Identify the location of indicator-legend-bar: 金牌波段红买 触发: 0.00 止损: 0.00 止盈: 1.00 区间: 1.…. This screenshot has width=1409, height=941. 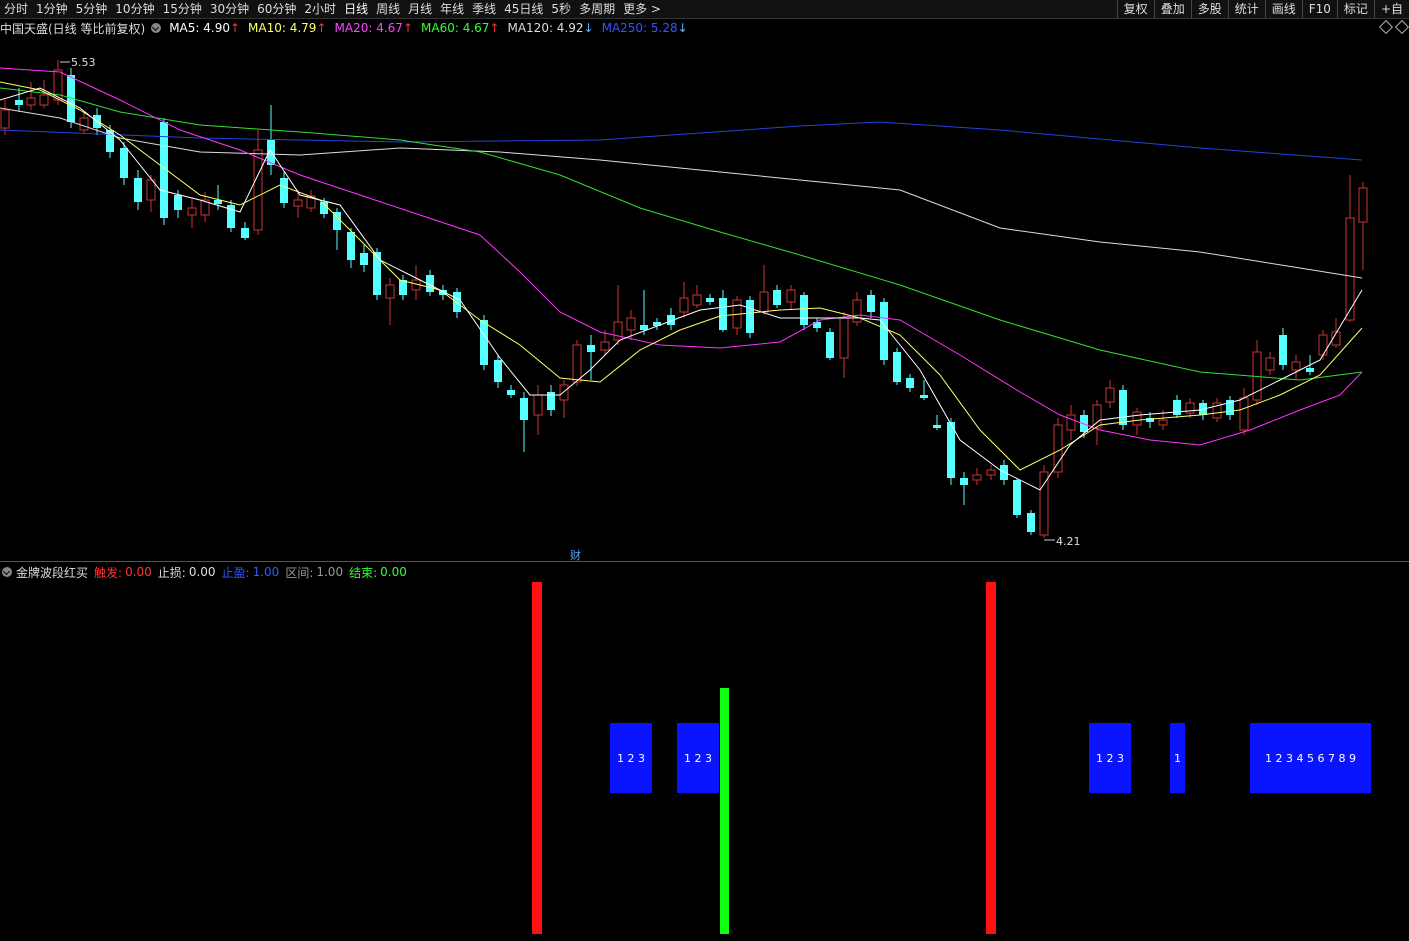
(704, 572).